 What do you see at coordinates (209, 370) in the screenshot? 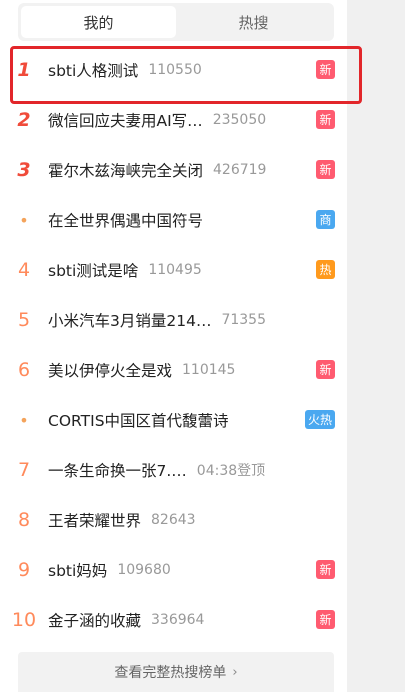
I see `item-count: 110145` at bounding box center [209, 370].